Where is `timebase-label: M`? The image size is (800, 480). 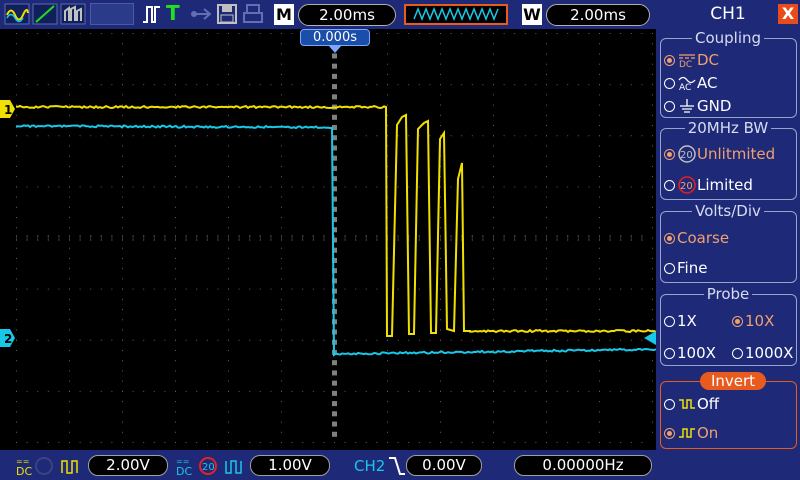
timebase-label: M is located at coordinates (284, 14).